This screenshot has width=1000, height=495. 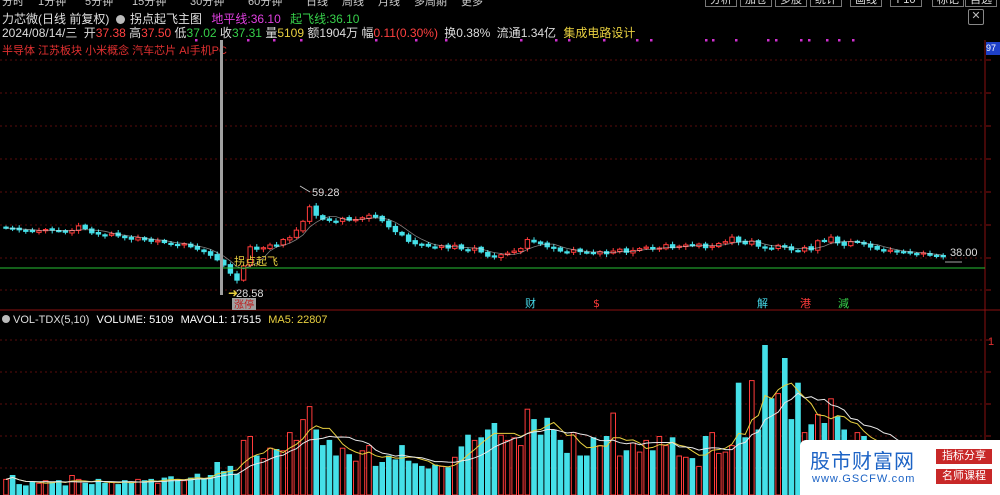 I want to click on volume-axis-label: 1, so click(x=991, y=342).